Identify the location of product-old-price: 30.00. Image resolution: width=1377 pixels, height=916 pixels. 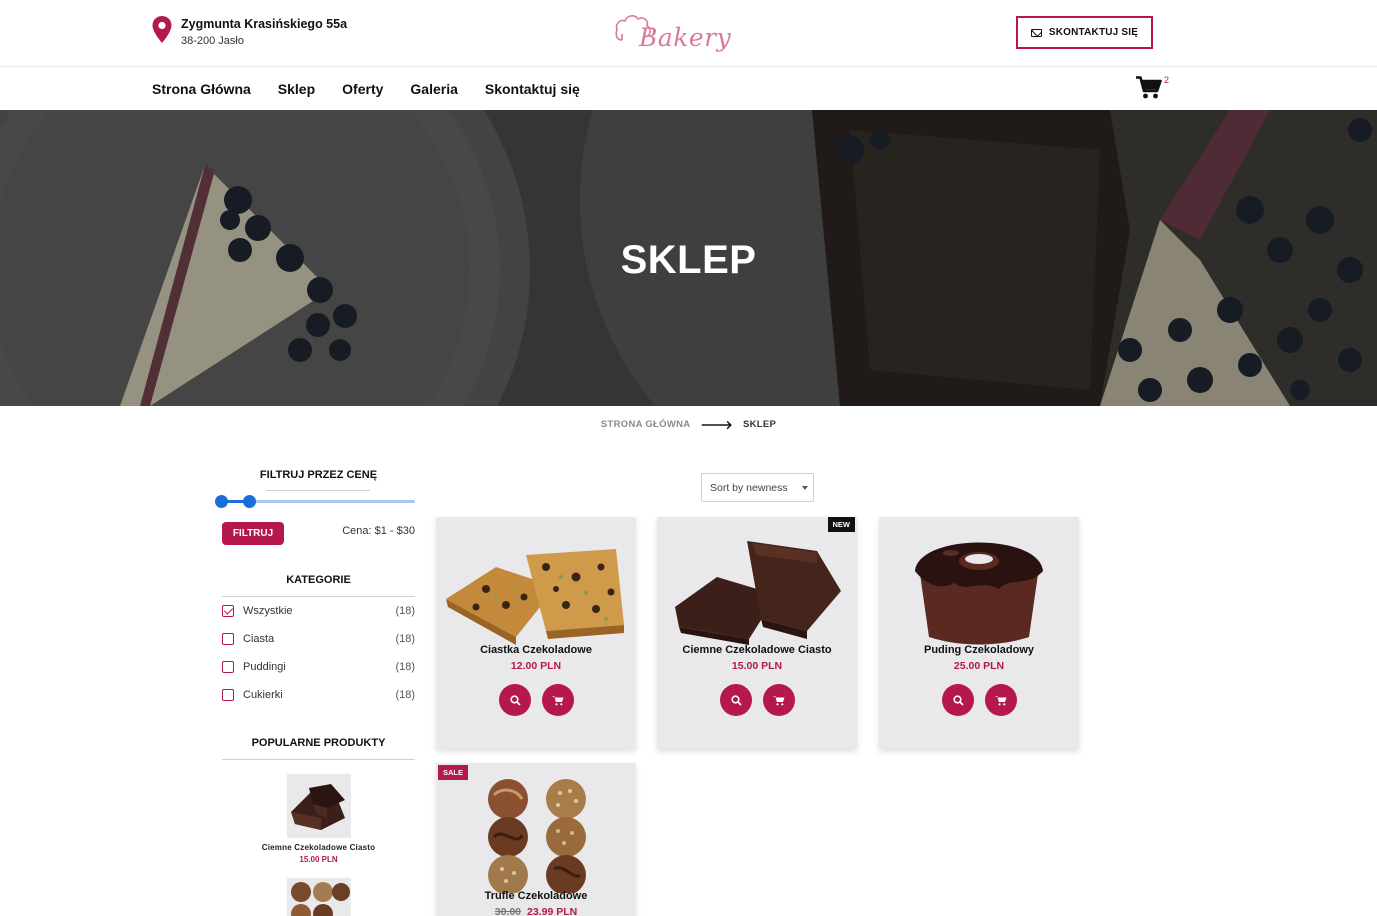
(508, 911).